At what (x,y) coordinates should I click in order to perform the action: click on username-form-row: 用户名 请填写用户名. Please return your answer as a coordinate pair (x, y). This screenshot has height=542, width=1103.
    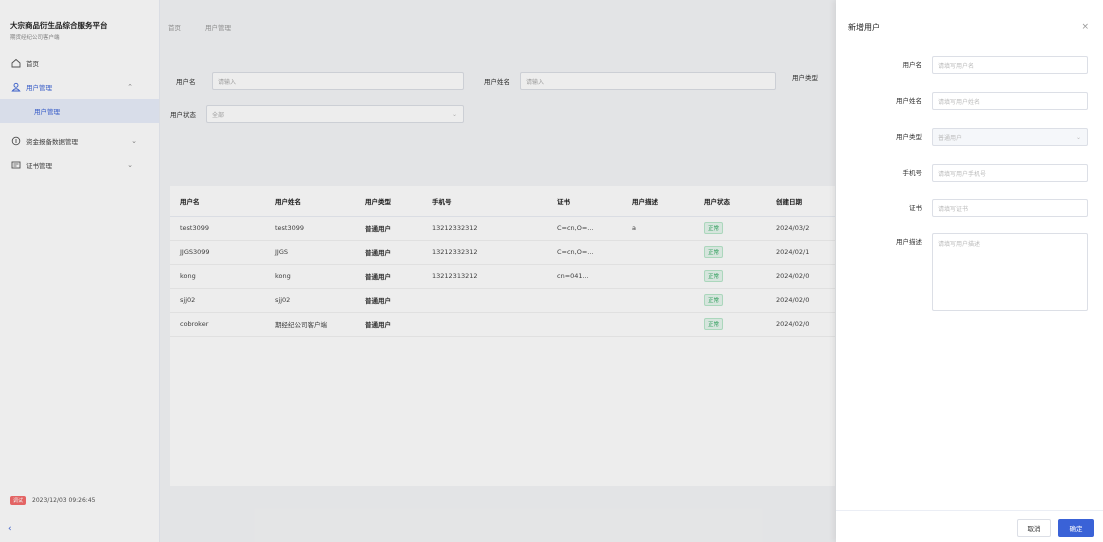
    Looking at the image, I should click on (970, 65).